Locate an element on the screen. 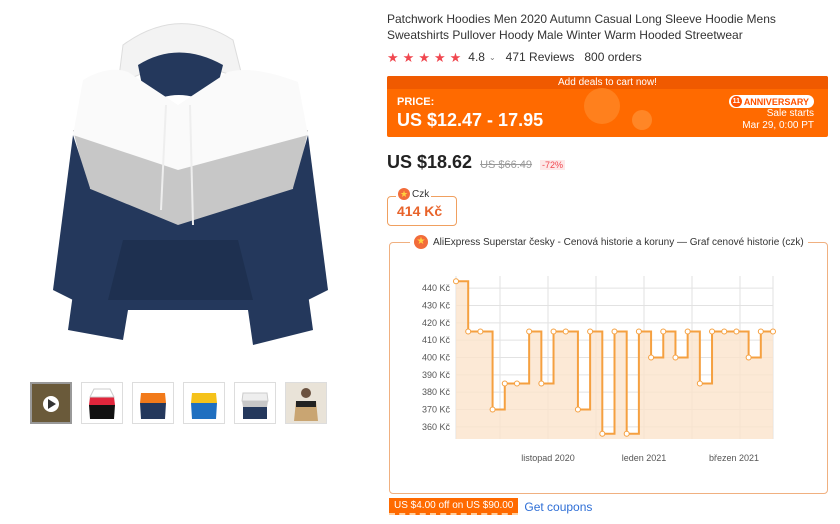 The height and width of the screenshot is (524, 840). anniversary-badge: 11 ANNIVERSARY is located at coordinates (771, 101).